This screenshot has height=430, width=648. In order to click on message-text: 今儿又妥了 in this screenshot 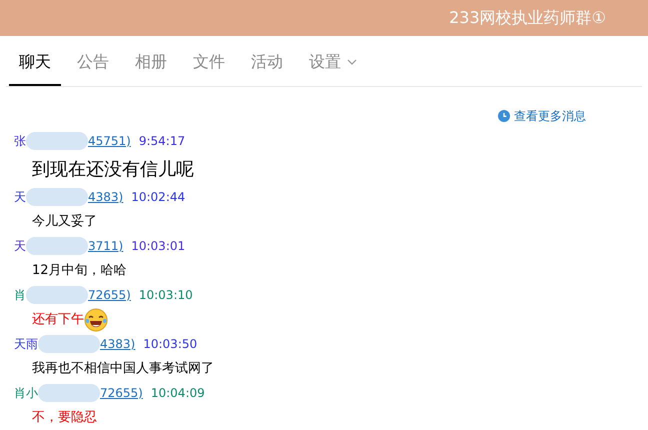, I will do `click(64, 221)`.